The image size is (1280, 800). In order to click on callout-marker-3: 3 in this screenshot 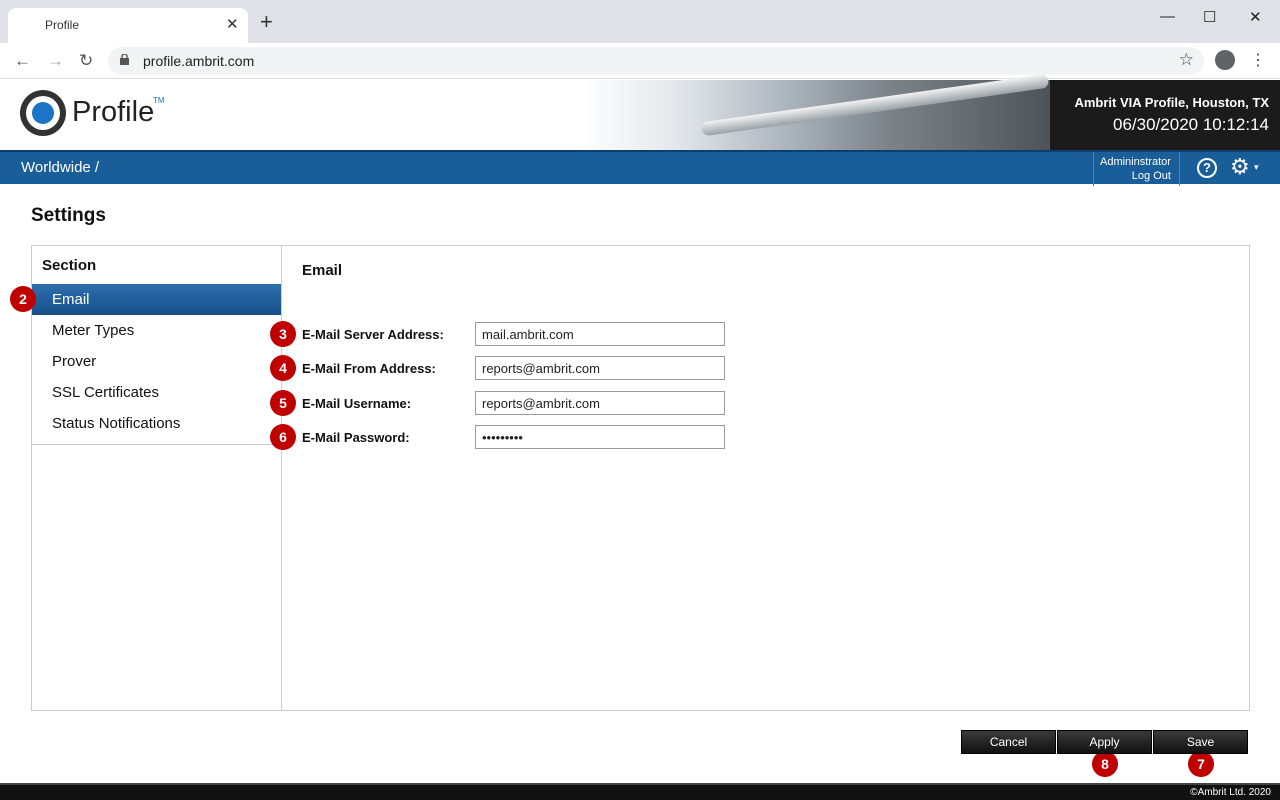, I will do `click(283, 334)`.